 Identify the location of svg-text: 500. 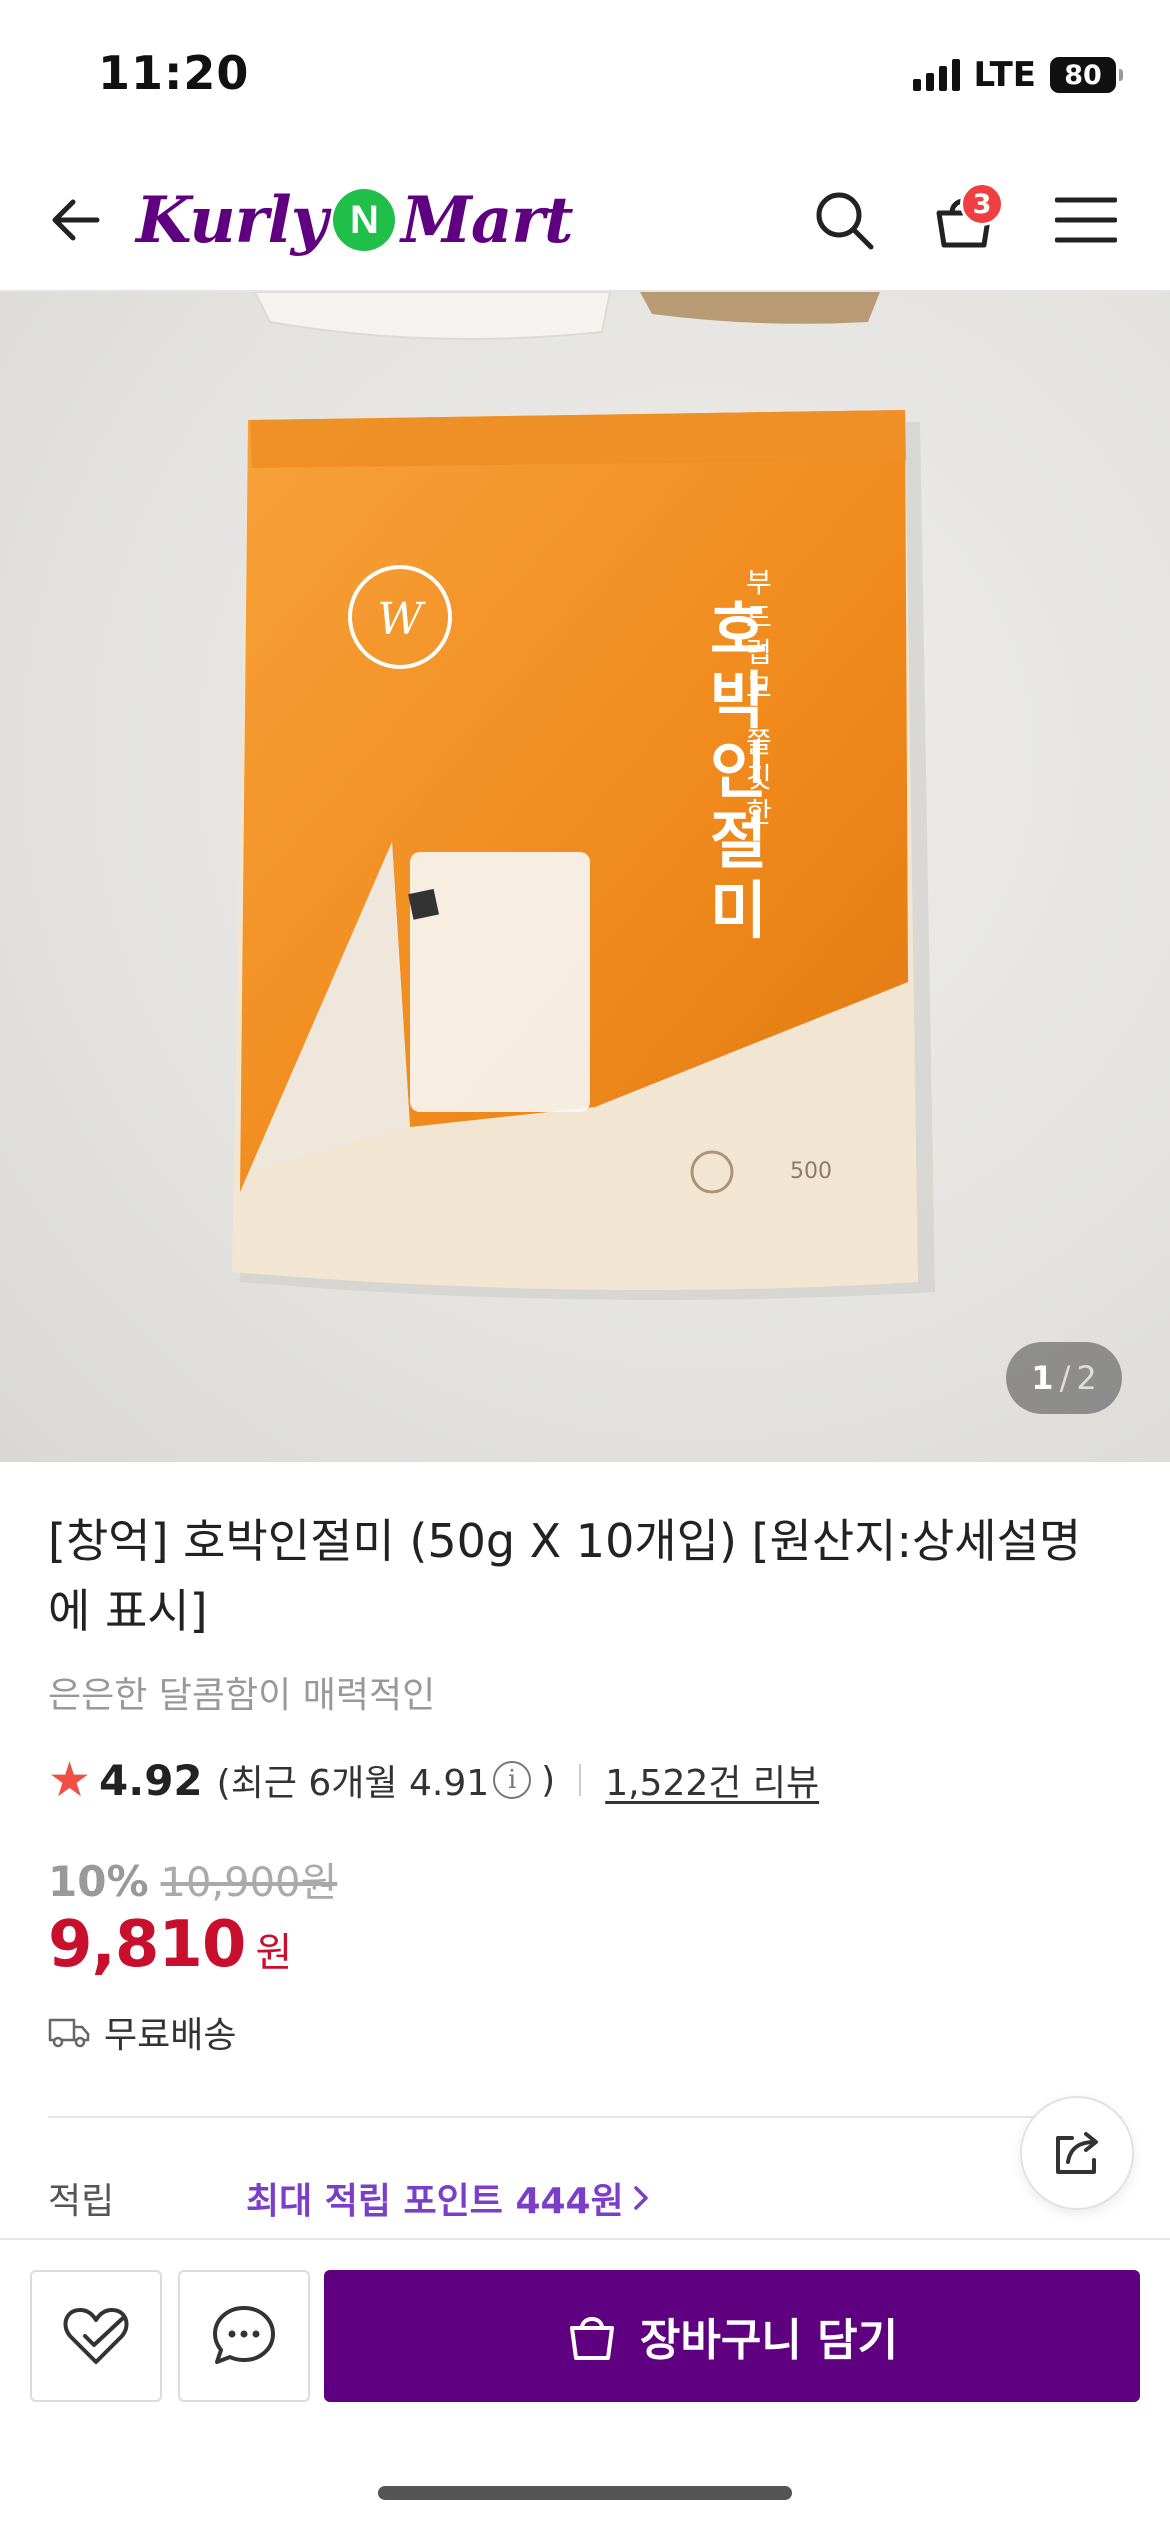
(811, 1171).